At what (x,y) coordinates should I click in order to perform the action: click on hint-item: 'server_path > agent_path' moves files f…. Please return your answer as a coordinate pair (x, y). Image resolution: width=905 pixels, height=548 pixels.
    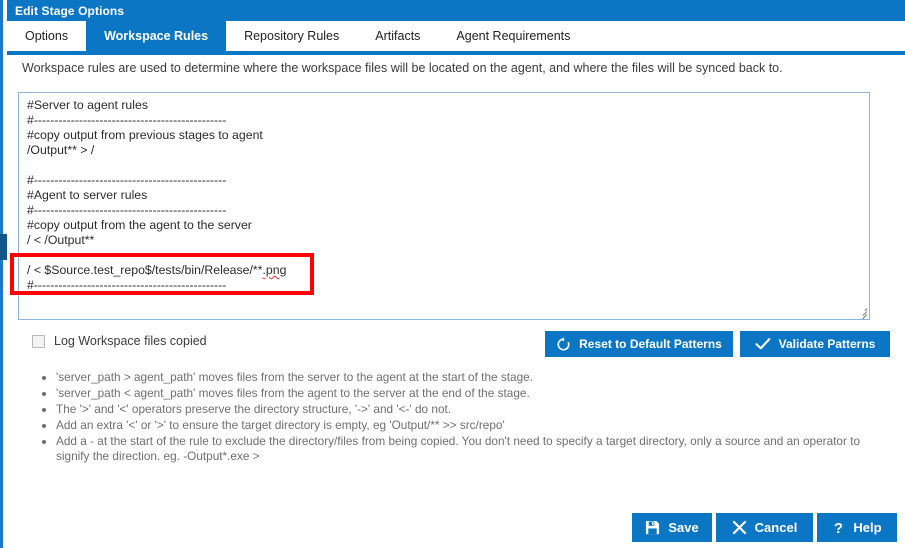
    Looking at the image, I should click on (462, 377).